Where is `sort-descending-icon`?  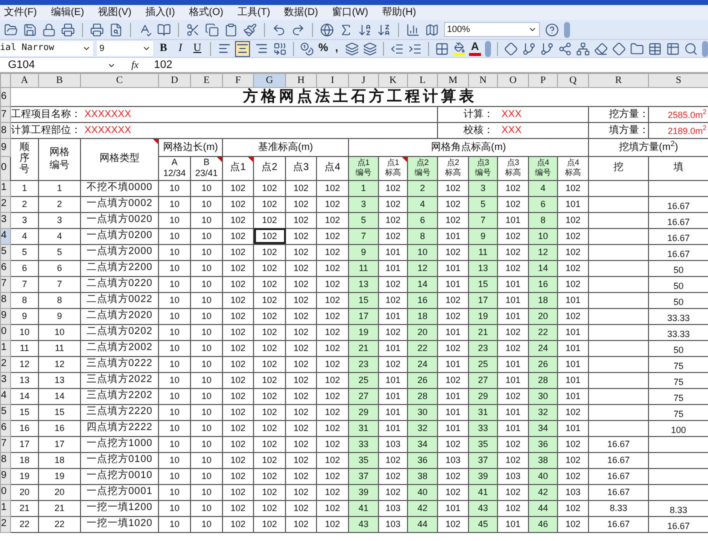 sort-descending-icon is located at coordinates (384, 29).